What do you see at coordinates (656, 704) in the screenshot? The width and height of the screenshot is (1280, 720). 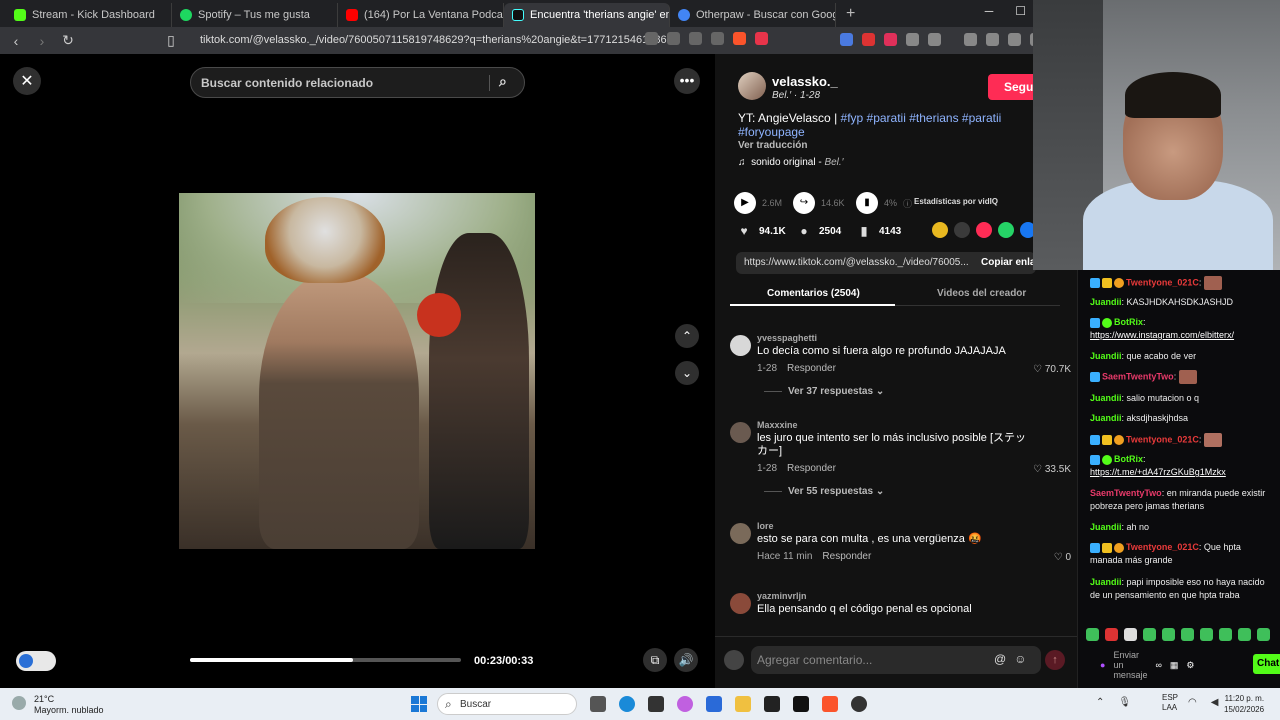 I see `snipping-icon` at bounding box center [656, 704].